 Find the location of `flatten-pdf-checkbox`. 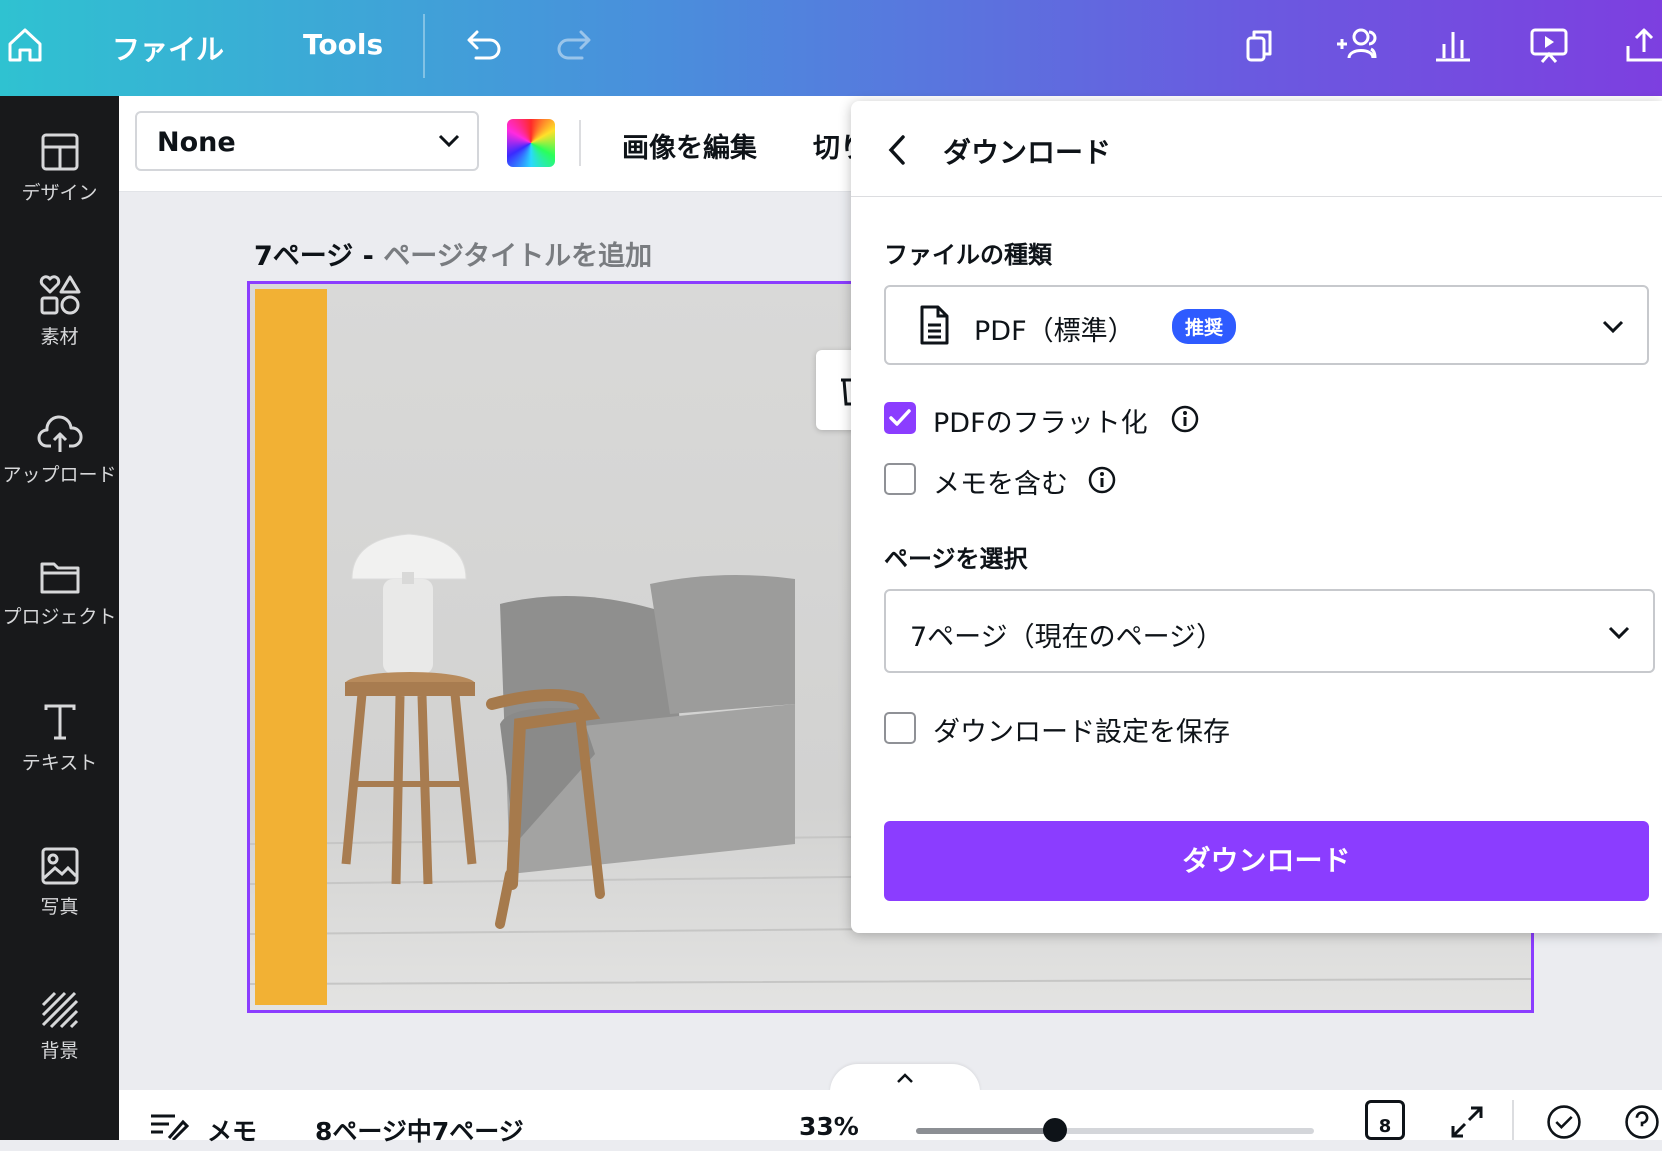

flatten-pdf-checkbox is located at coordinates (900, 418).